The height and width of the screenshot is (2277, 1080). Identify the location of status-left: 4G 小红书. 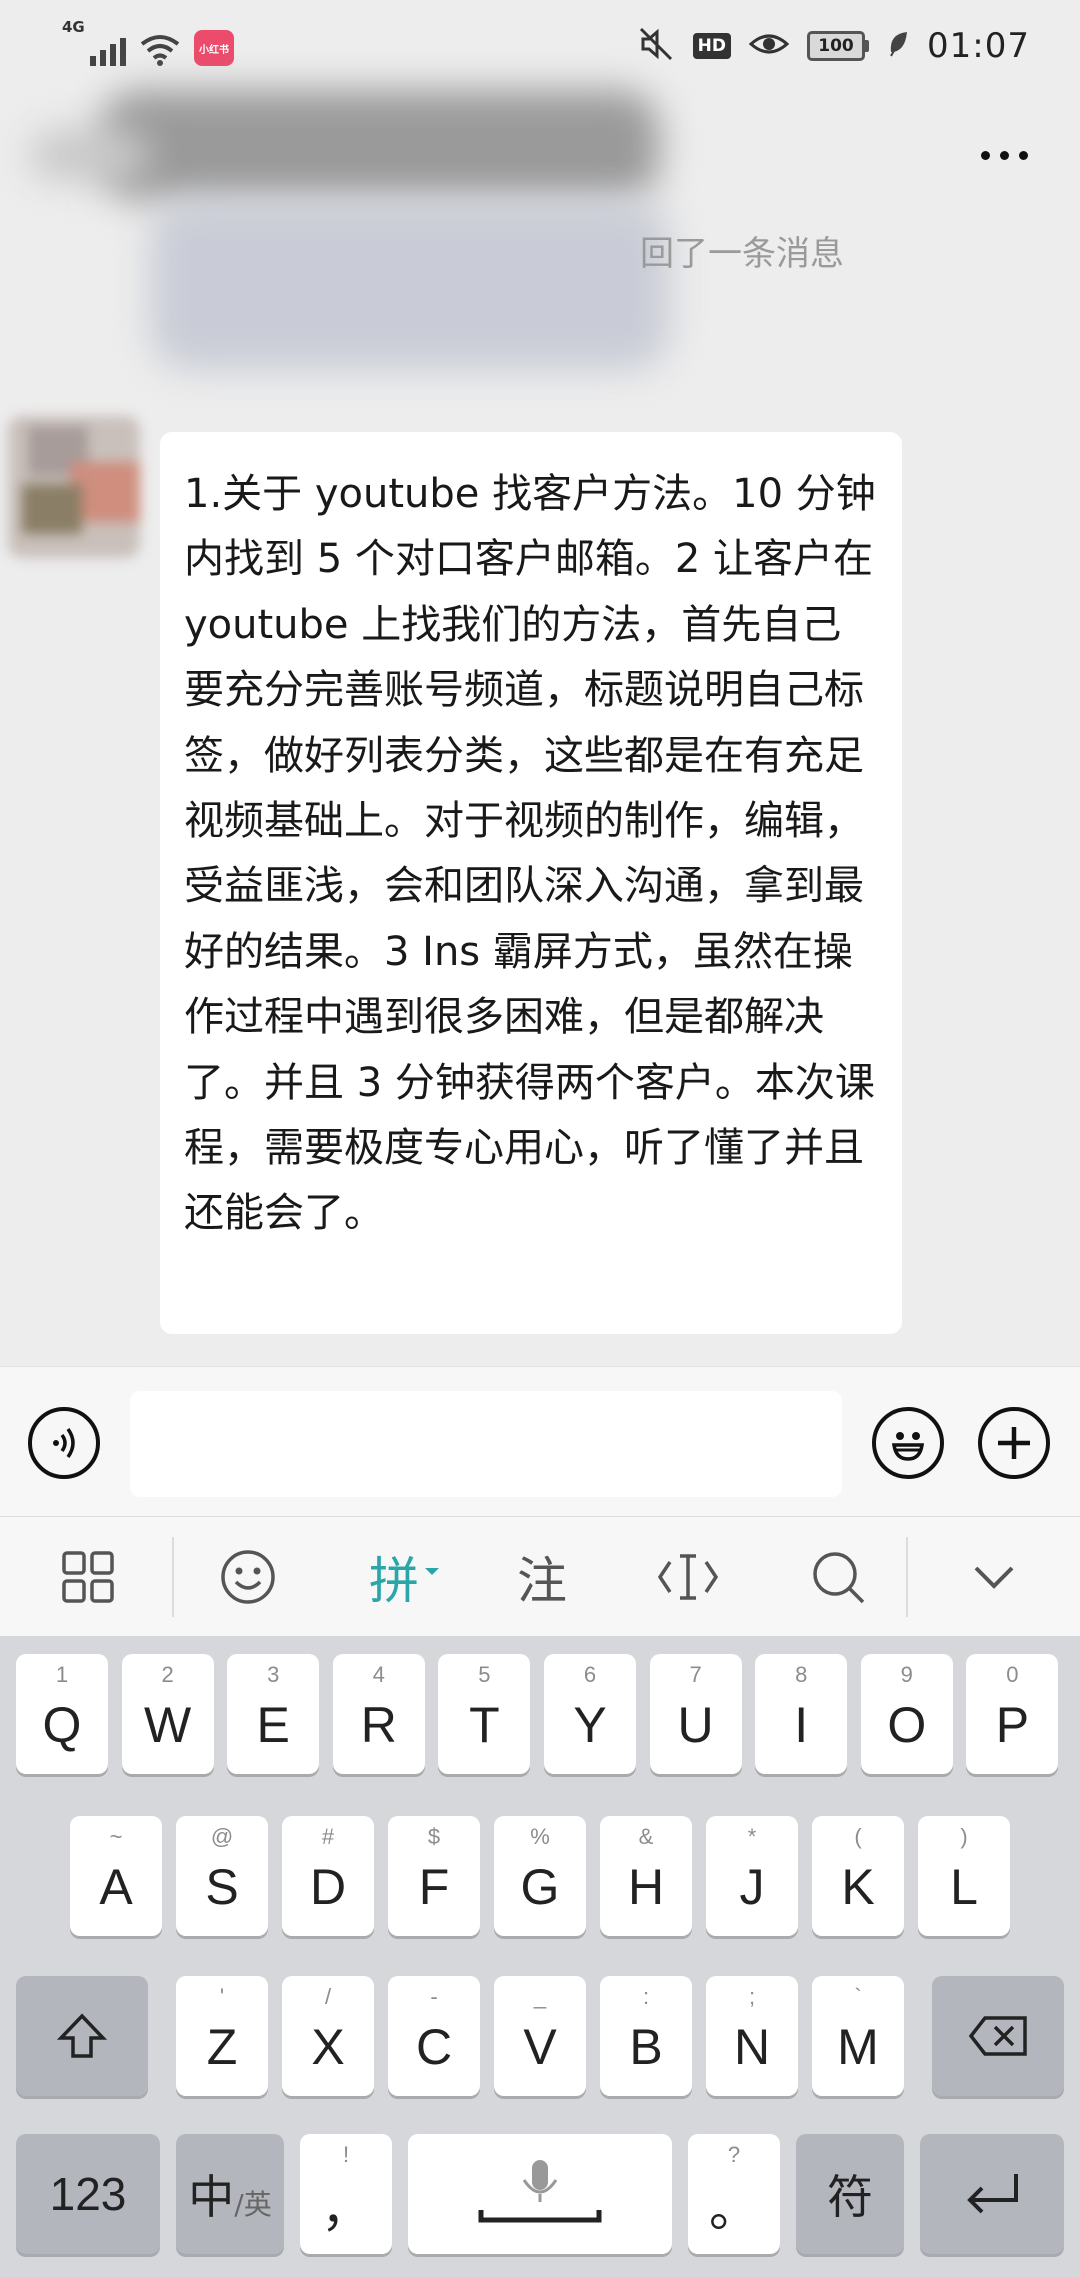
(148, 42).